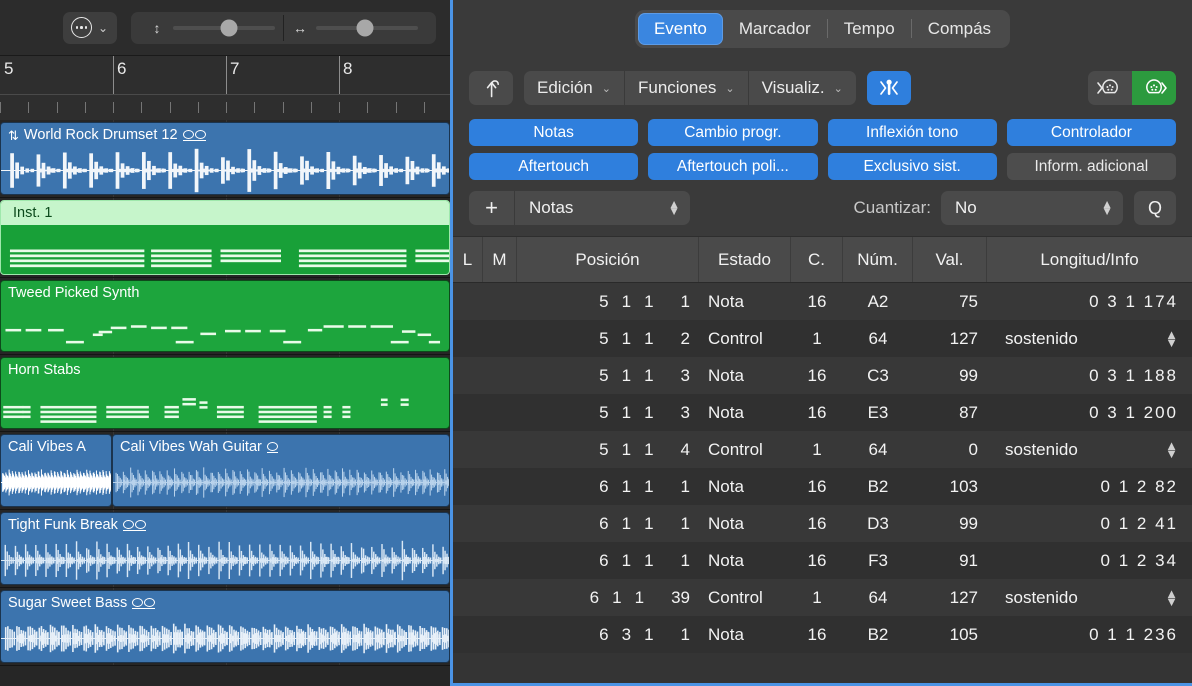 The image size is (1192, 686). I want to click on cell-value: 127, so click(950, 338).